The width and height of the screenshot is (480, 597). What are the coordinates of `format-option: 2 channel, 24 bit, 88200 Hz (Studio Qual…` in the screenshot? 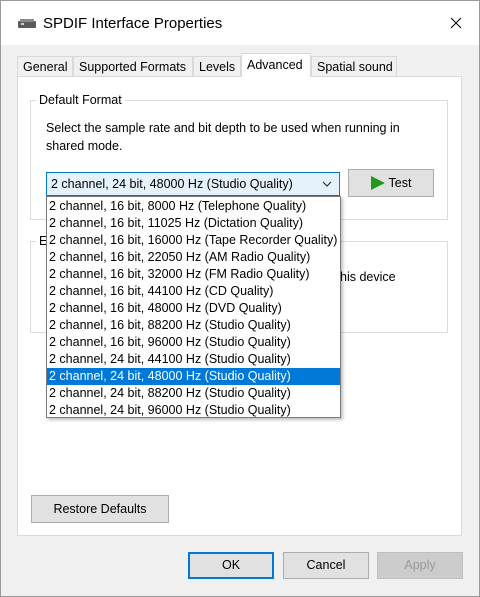 It's located at (193, 393).